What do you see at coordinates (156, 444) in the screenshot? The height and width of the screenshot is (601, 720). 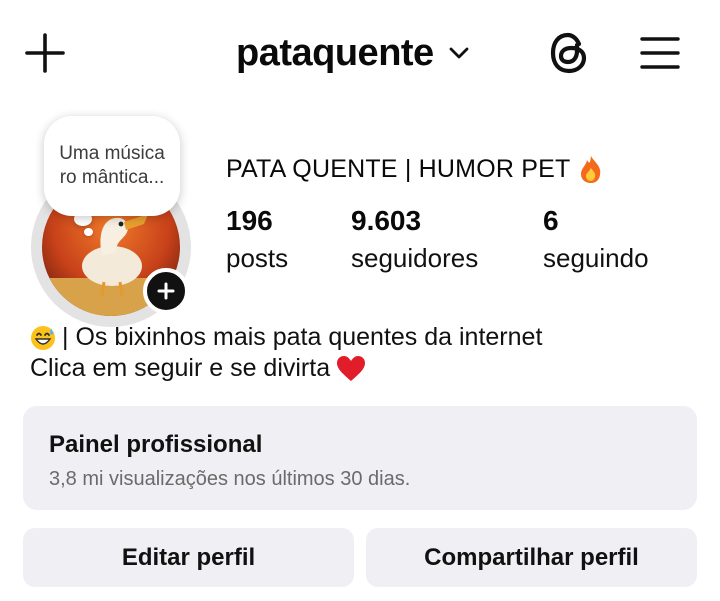 I see `professional-dashboard-title: Painel profissional` at bounding box center [156, 444].